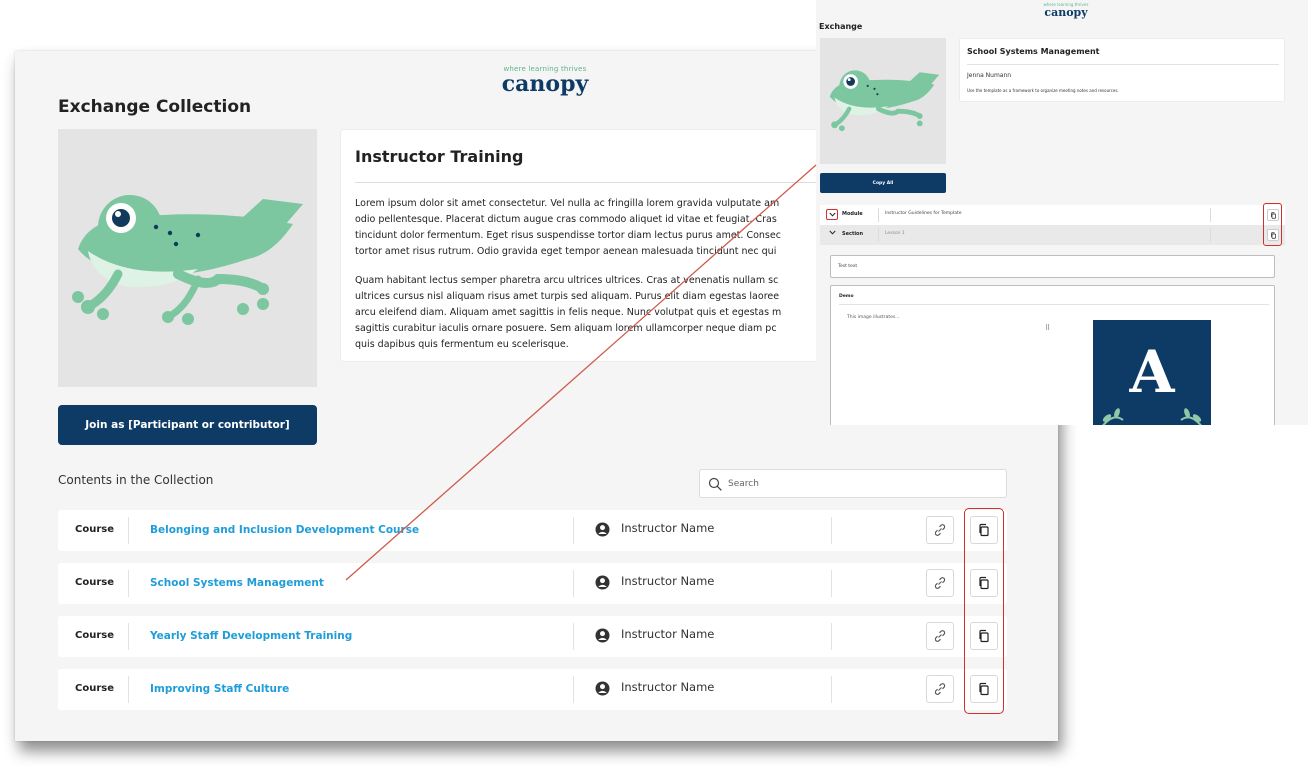 The width and height of the screenshot is (1308, 780). I want to click on course-image, so click(883, 101).